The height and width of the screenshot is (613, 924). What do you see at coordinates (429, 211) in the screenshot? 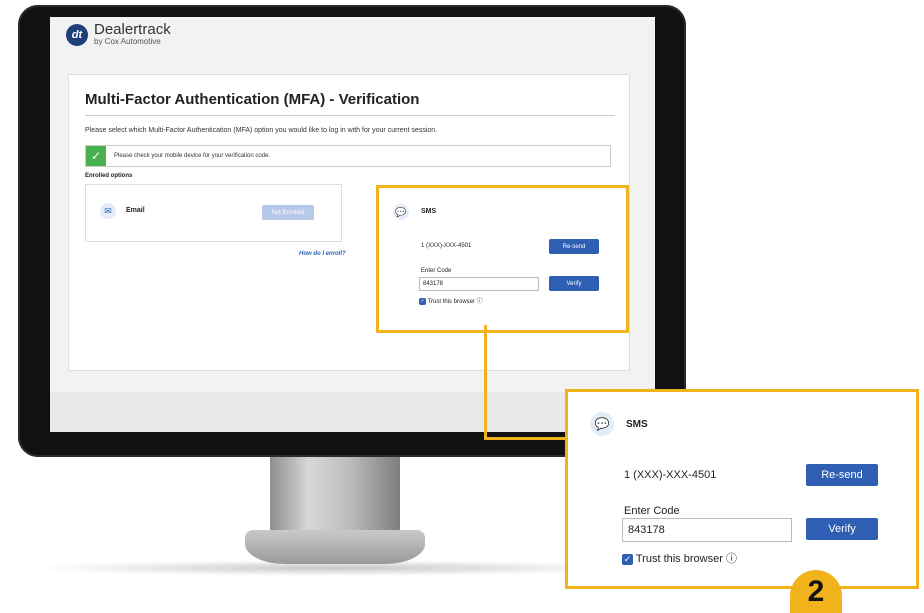
I see `sms-option-label: SMS` at bounding box center [429, 211].